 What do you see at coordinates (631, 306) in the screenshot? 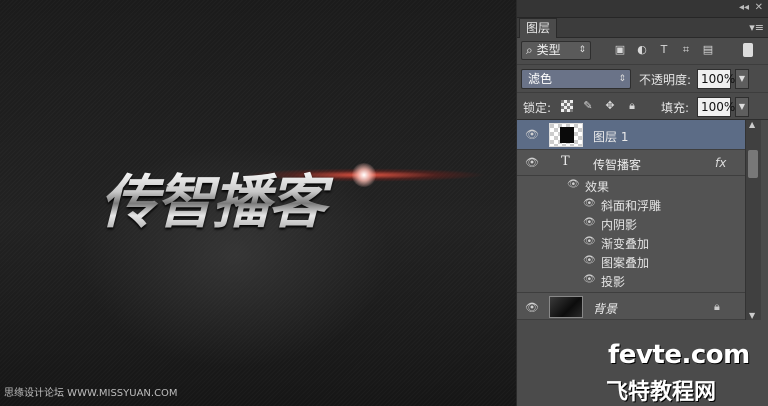
I see `layer-row-background: 👁︎ 背景 🔒︎` at bounding box center [631, 306].